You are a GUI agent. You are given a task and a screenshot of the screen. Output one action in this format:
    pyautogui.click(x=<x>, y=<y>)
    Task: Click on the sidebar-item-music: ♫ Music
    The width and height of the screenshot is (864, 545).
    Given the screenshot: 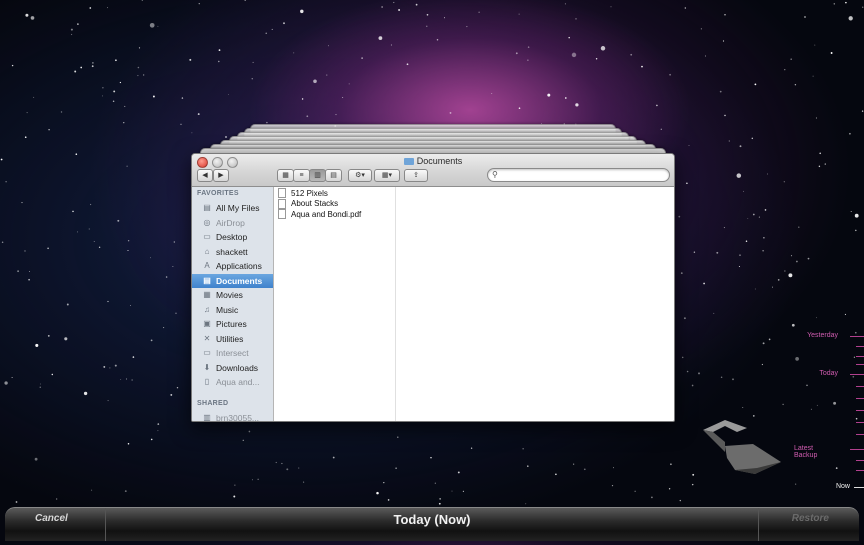 What is the action you would take?
    pyautogui.click(x=232, y=310)
    